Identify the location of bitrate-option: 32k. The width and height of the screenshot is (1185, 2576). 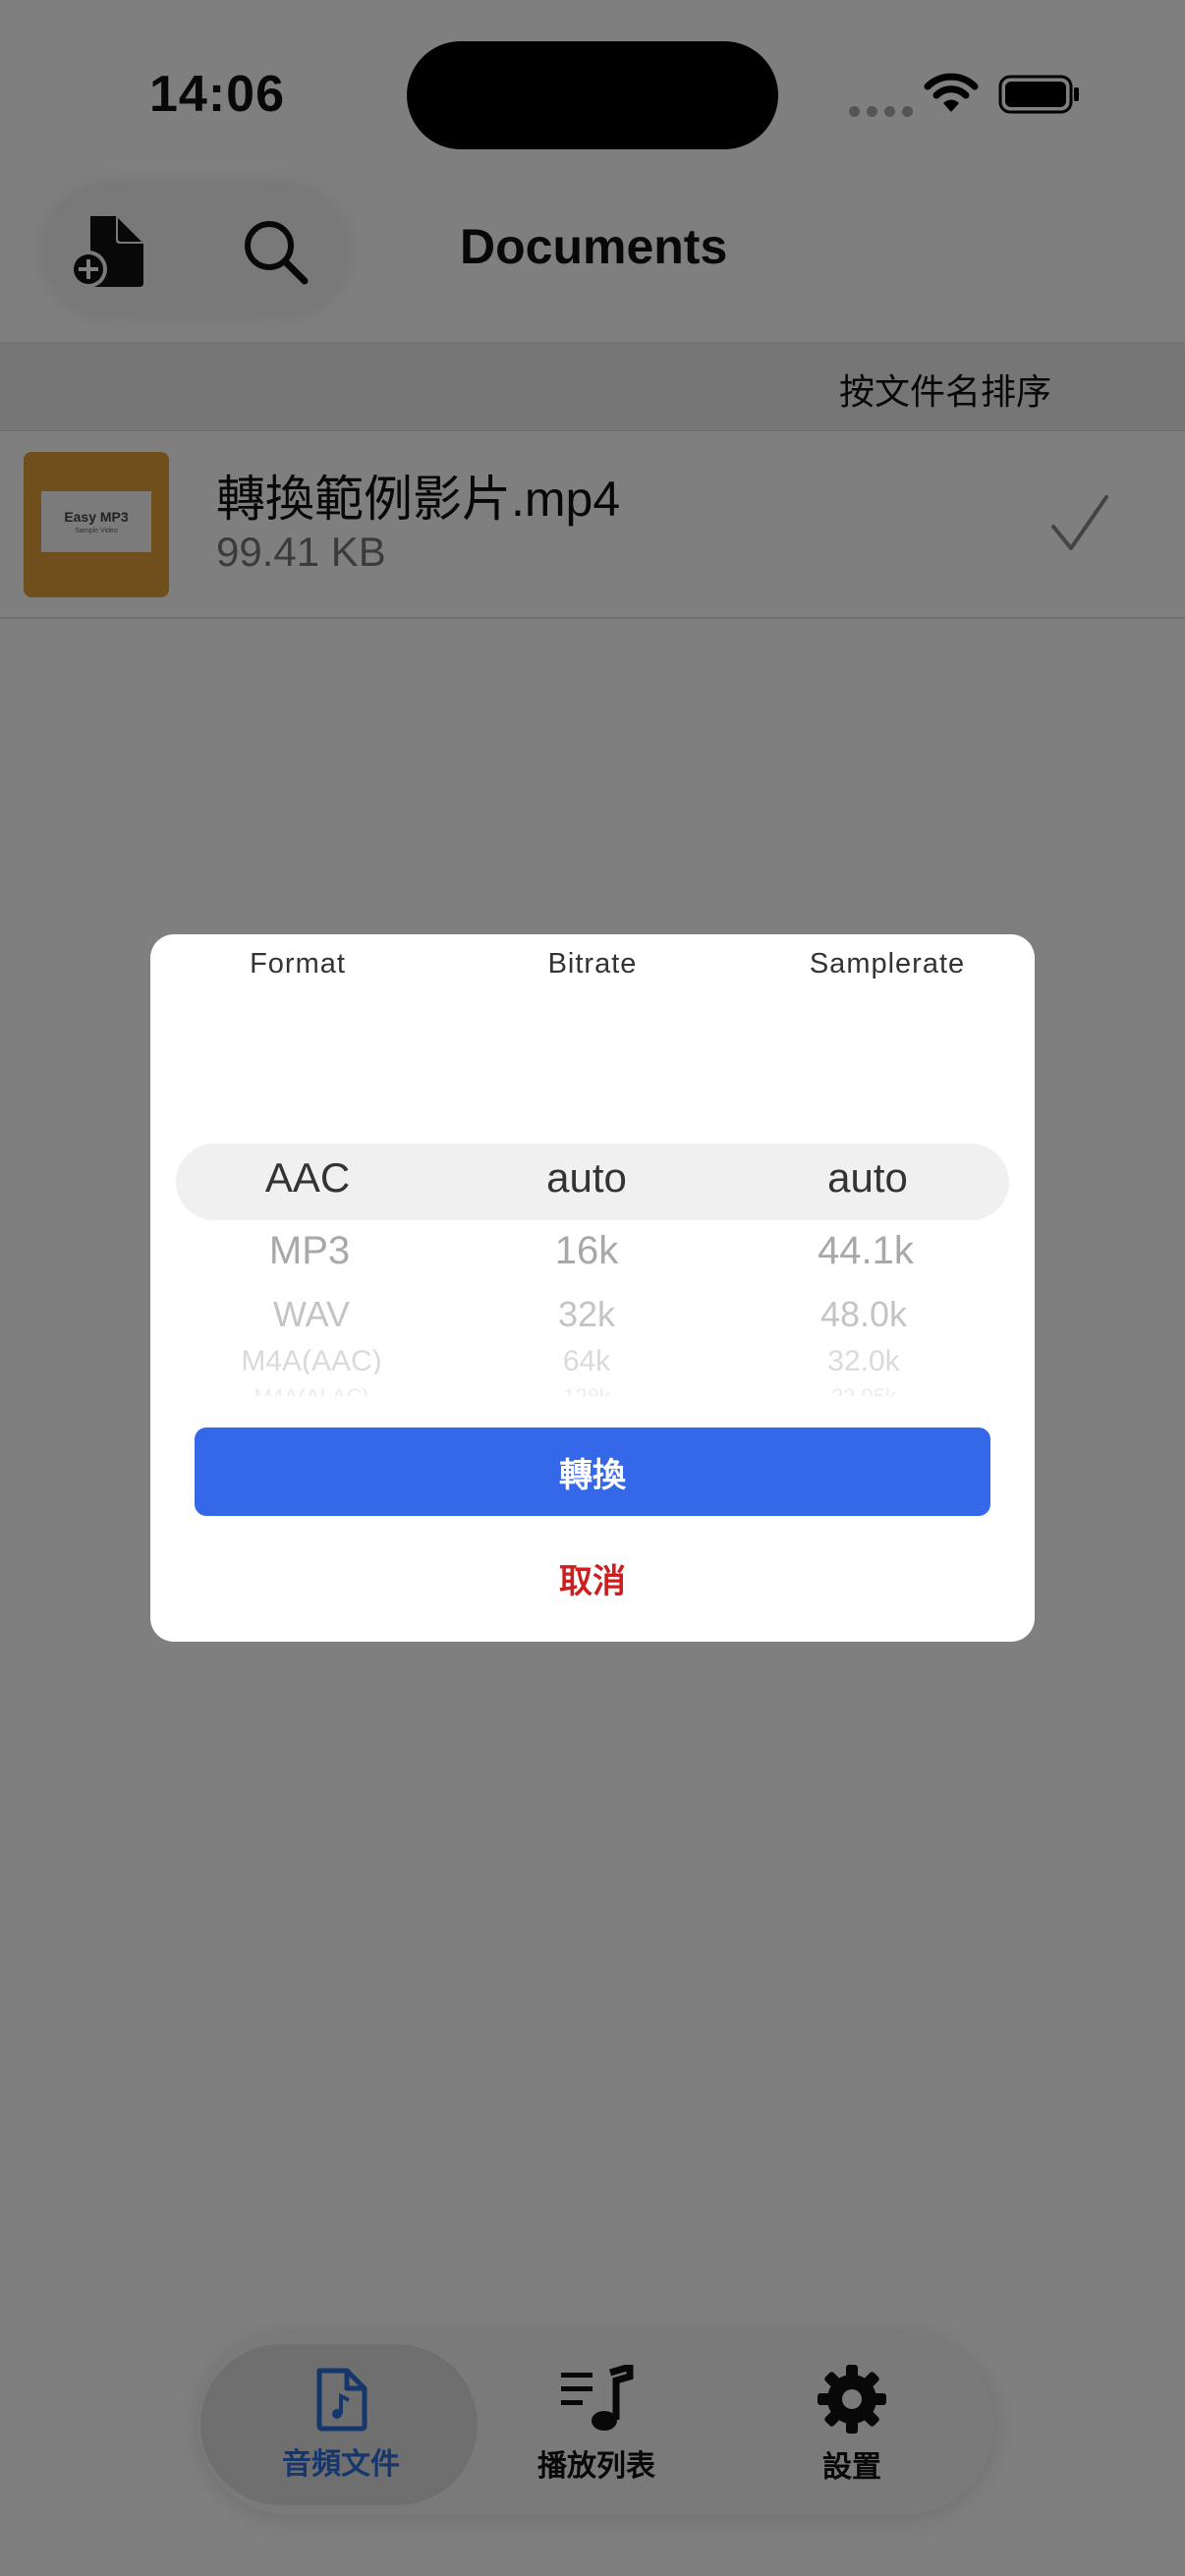
(587, 1314).